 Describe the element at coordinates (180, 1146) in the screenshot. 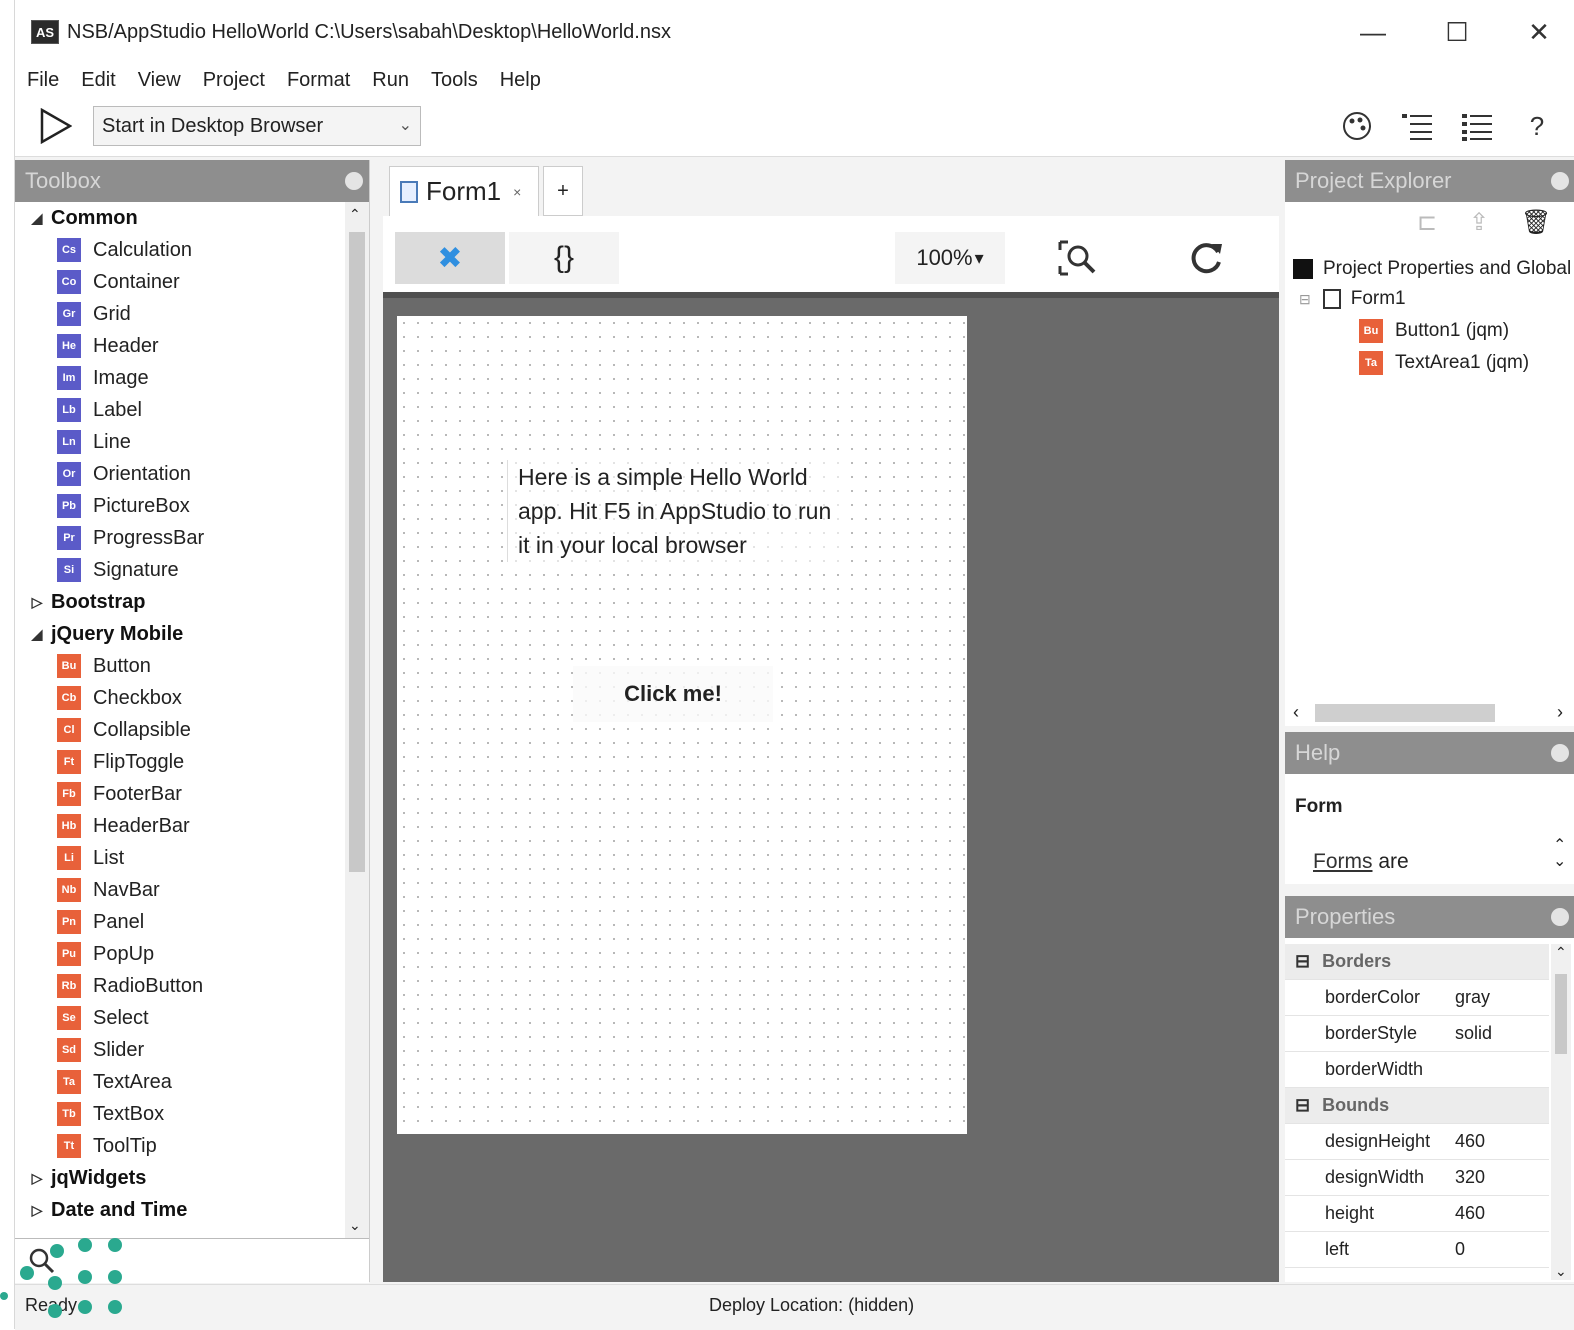

I see `toolbox-item: Tt ToolTip` at that location.